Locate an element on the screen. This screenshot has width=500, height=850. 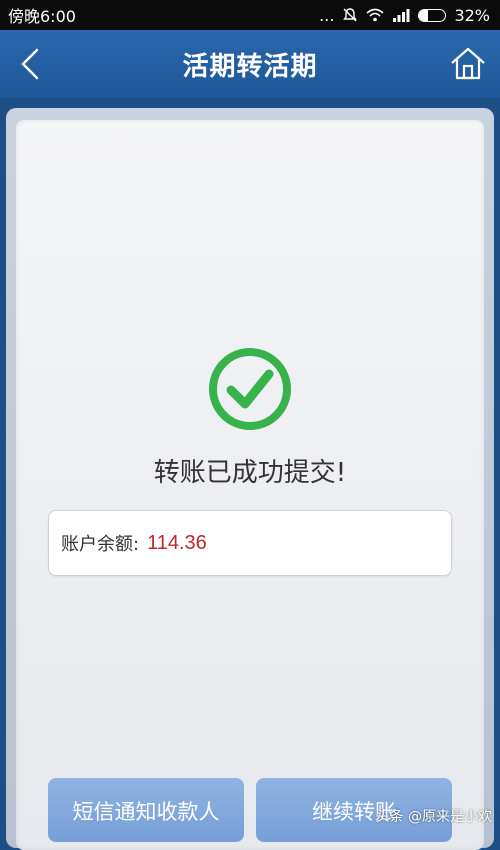
balance-value: 114.36 is located at coordinates (177, 542).